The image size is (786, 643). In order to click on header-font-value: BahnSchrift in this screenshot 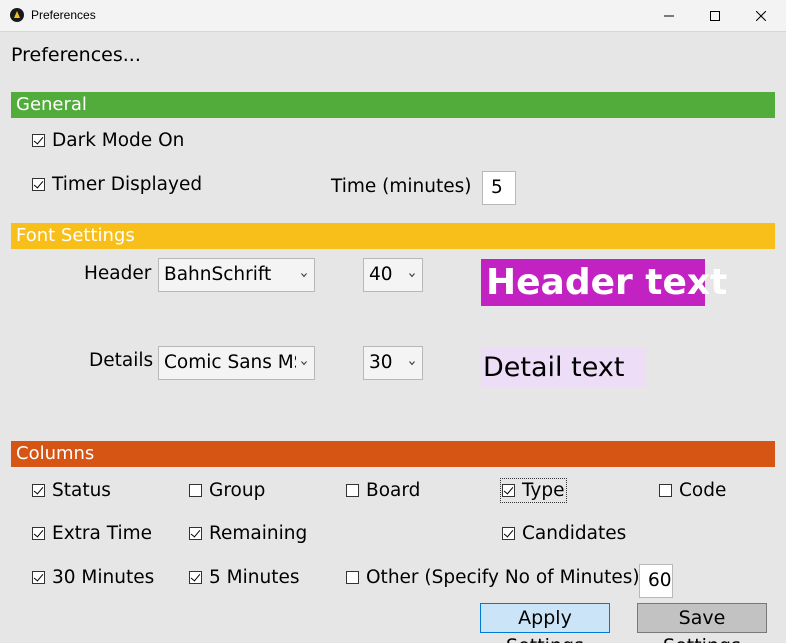, I will do `click(218, 274)`.